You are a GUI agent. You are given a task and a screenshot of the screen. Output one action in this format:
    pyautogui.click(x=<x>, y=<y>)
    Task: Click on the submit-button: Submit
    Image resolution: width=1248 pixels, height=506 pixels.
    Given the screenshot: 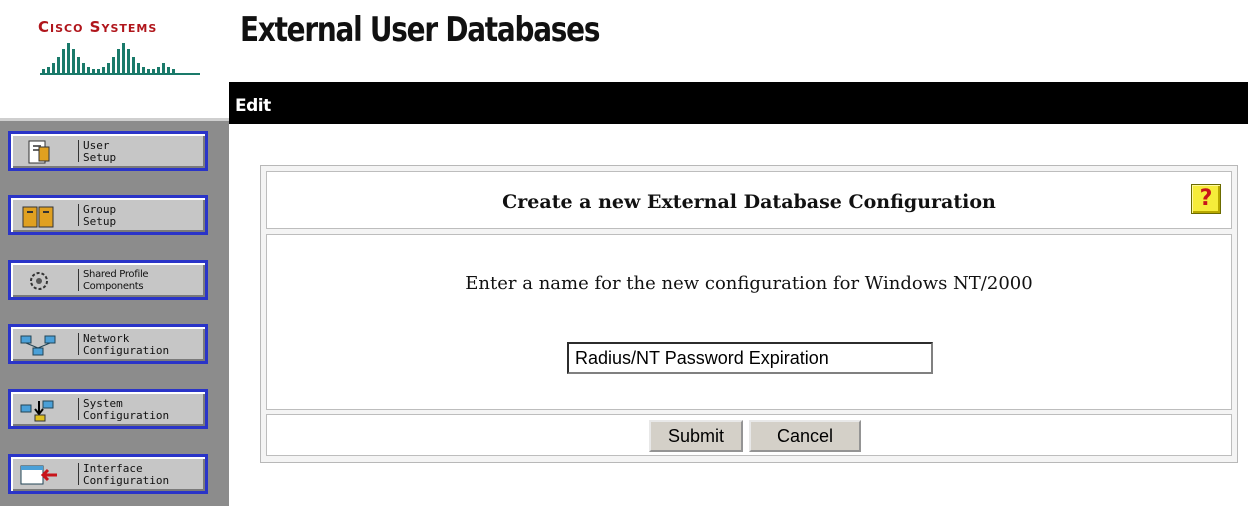 What is the action you would take?
    pyautogui.click(x=696, y=436)
    